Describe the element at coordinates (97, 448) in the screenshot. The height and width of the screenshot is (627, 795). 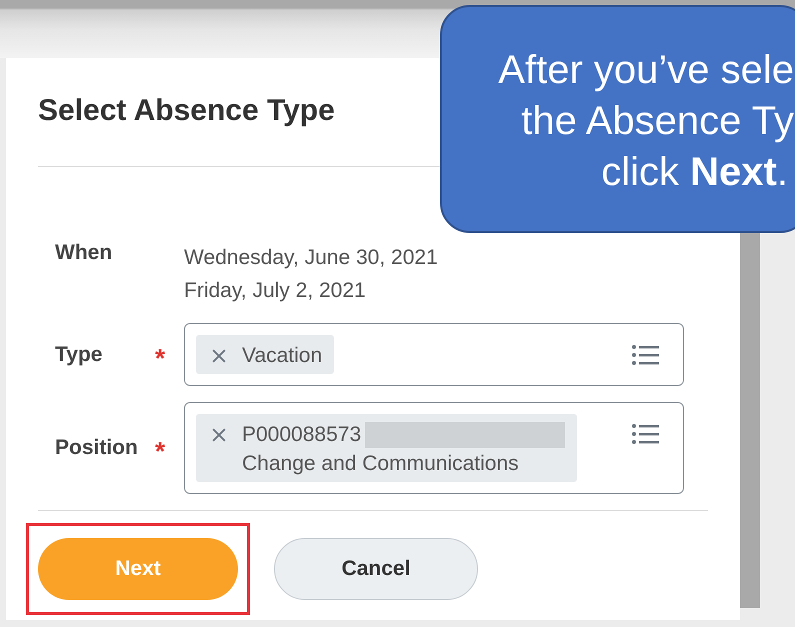
I see `field-label: Position` at that location.